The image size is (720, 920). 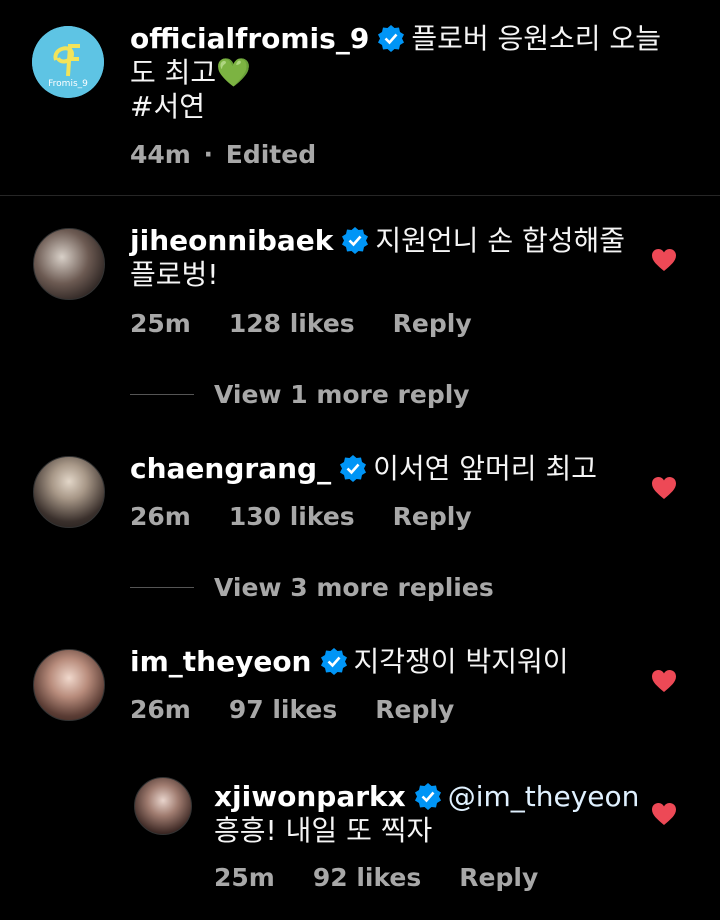 What do you see at coordinates (544, 796) in the screenshot?
I see `reply-mention: @im_theyeon` at bounding box center [544, 796].